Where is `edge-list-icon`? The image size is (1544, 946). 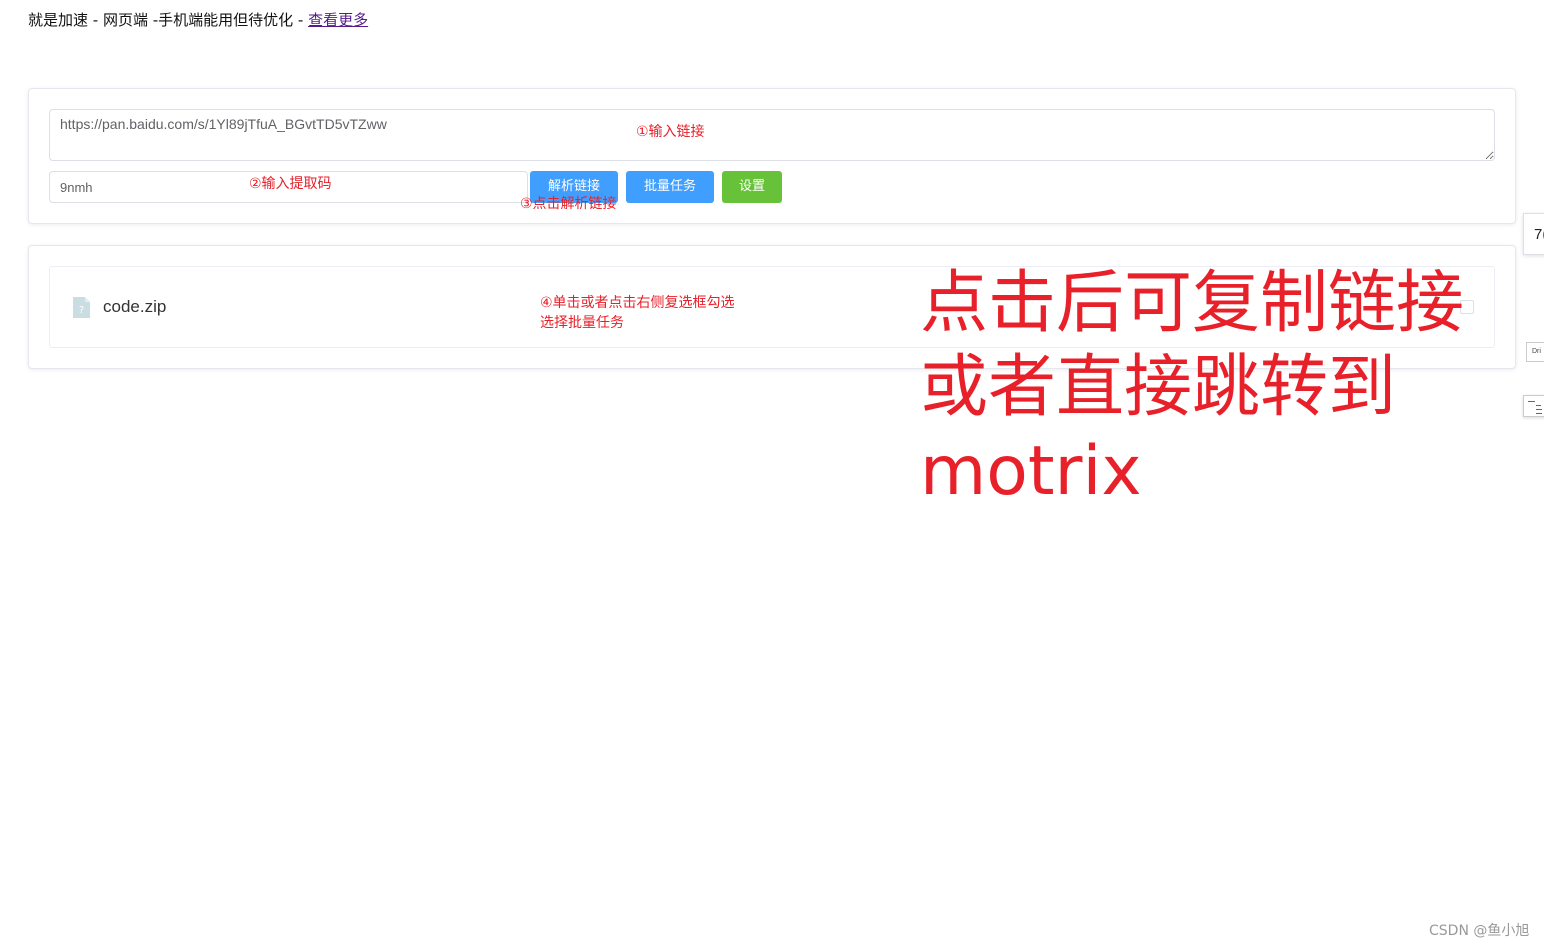
edge-list-icon is located at coordinates (1533, 406).